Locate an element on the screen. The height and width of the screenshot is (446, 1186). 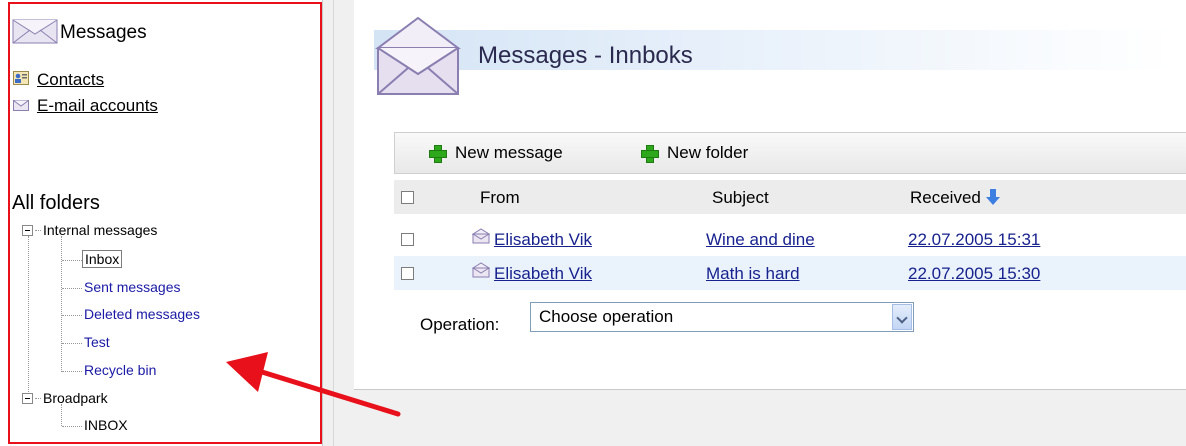
operation-select: Choose operation is located at coordinates (722, 317).